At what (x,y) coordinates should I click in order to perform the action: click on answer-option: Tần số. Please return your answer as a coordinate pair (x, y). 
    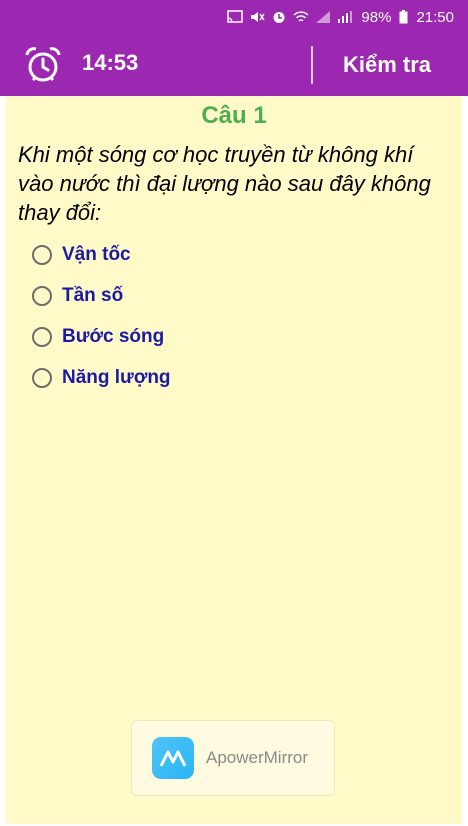
    Looking at the image, I should click on (101, 295).